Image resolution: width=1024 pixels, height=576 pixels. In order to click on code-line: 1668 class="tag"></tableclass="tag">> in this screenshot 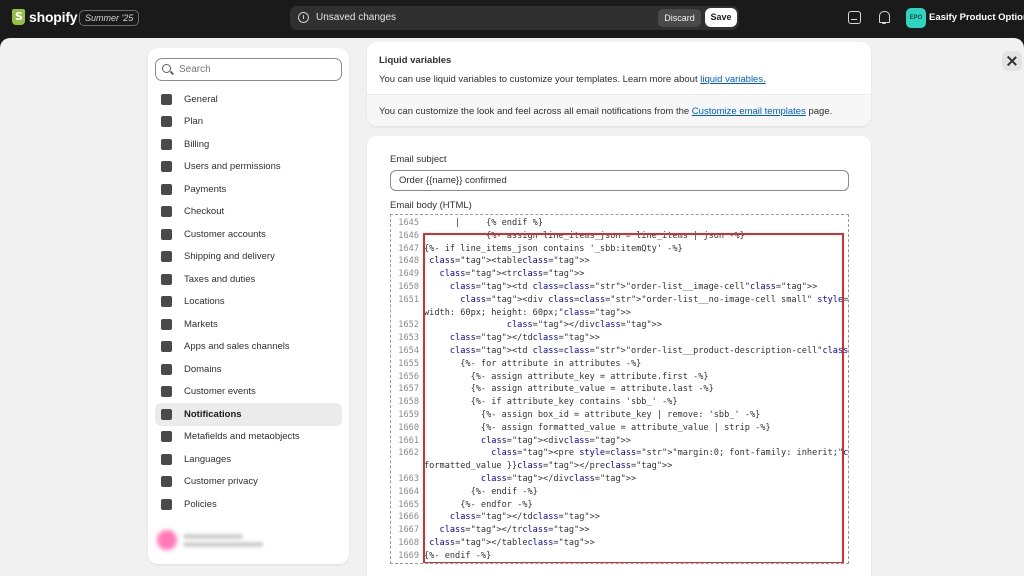, I will do `click(619, 543)`.